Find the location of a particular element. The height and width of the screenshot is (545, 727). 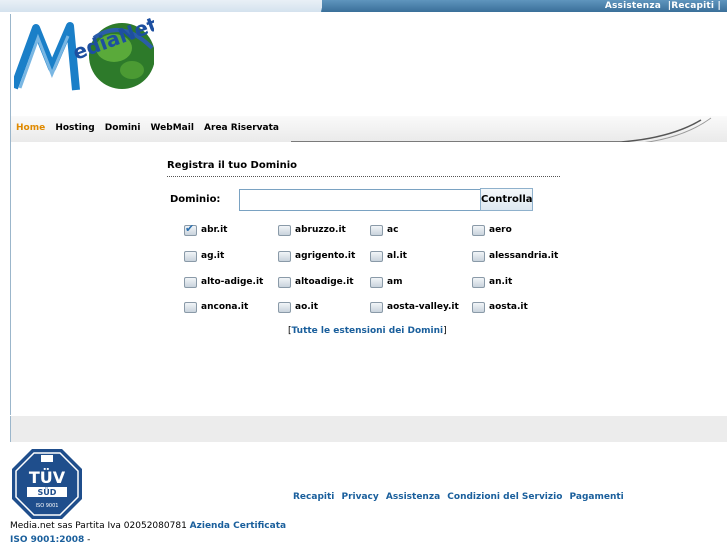

top-bar-light is located at coordinates (161, 6).